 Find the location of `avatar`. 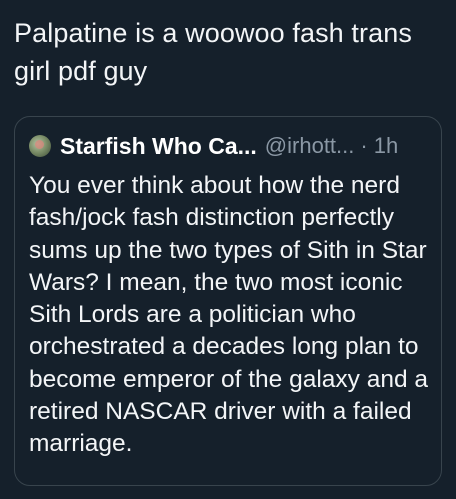

avatar is located at coordinates (40, 146).